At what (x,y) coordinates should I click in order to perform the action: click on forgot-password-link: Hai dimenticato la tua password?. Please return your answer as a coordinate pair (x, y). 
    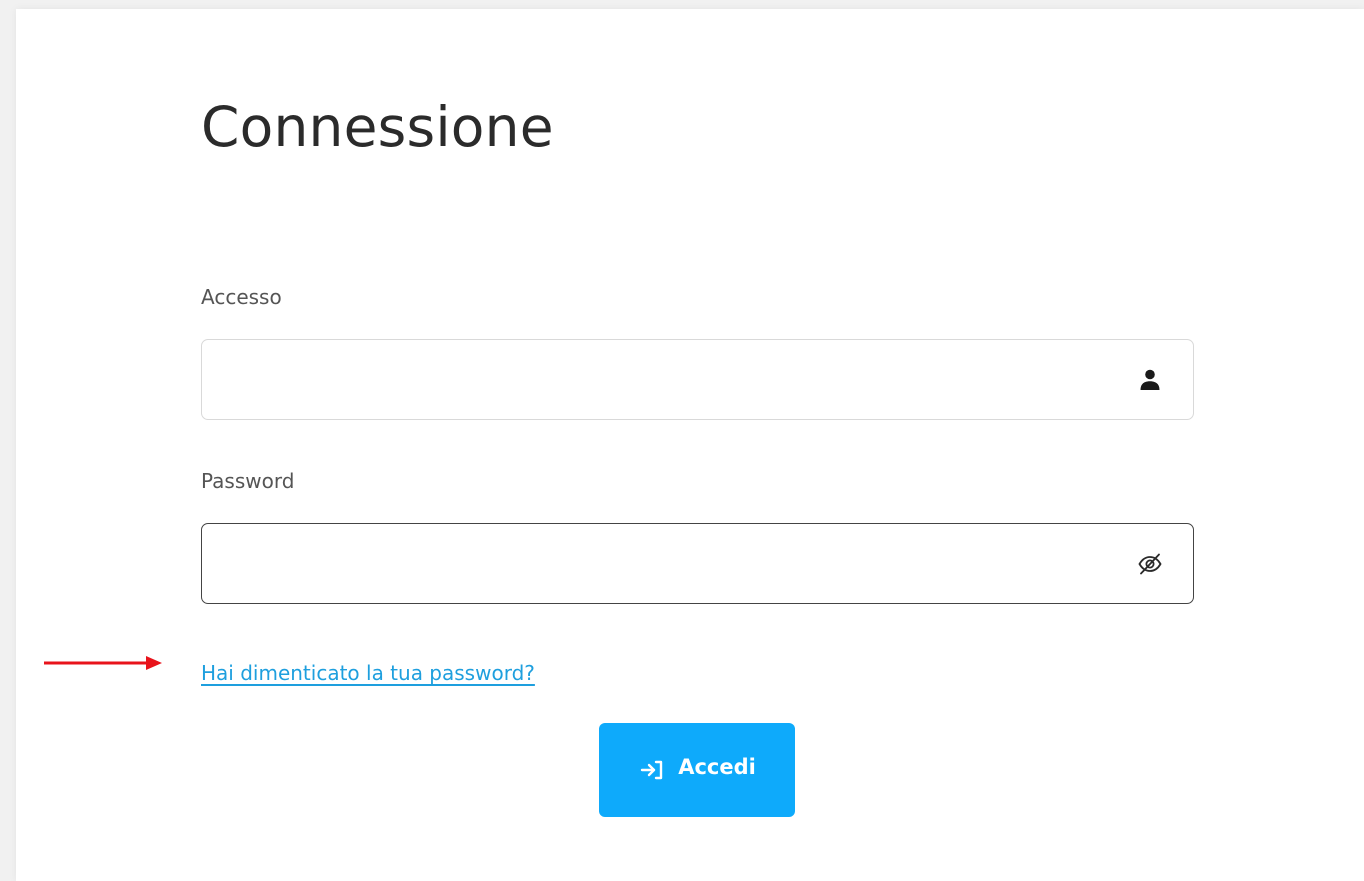
    Looking at the image, I should click on (368, 673).